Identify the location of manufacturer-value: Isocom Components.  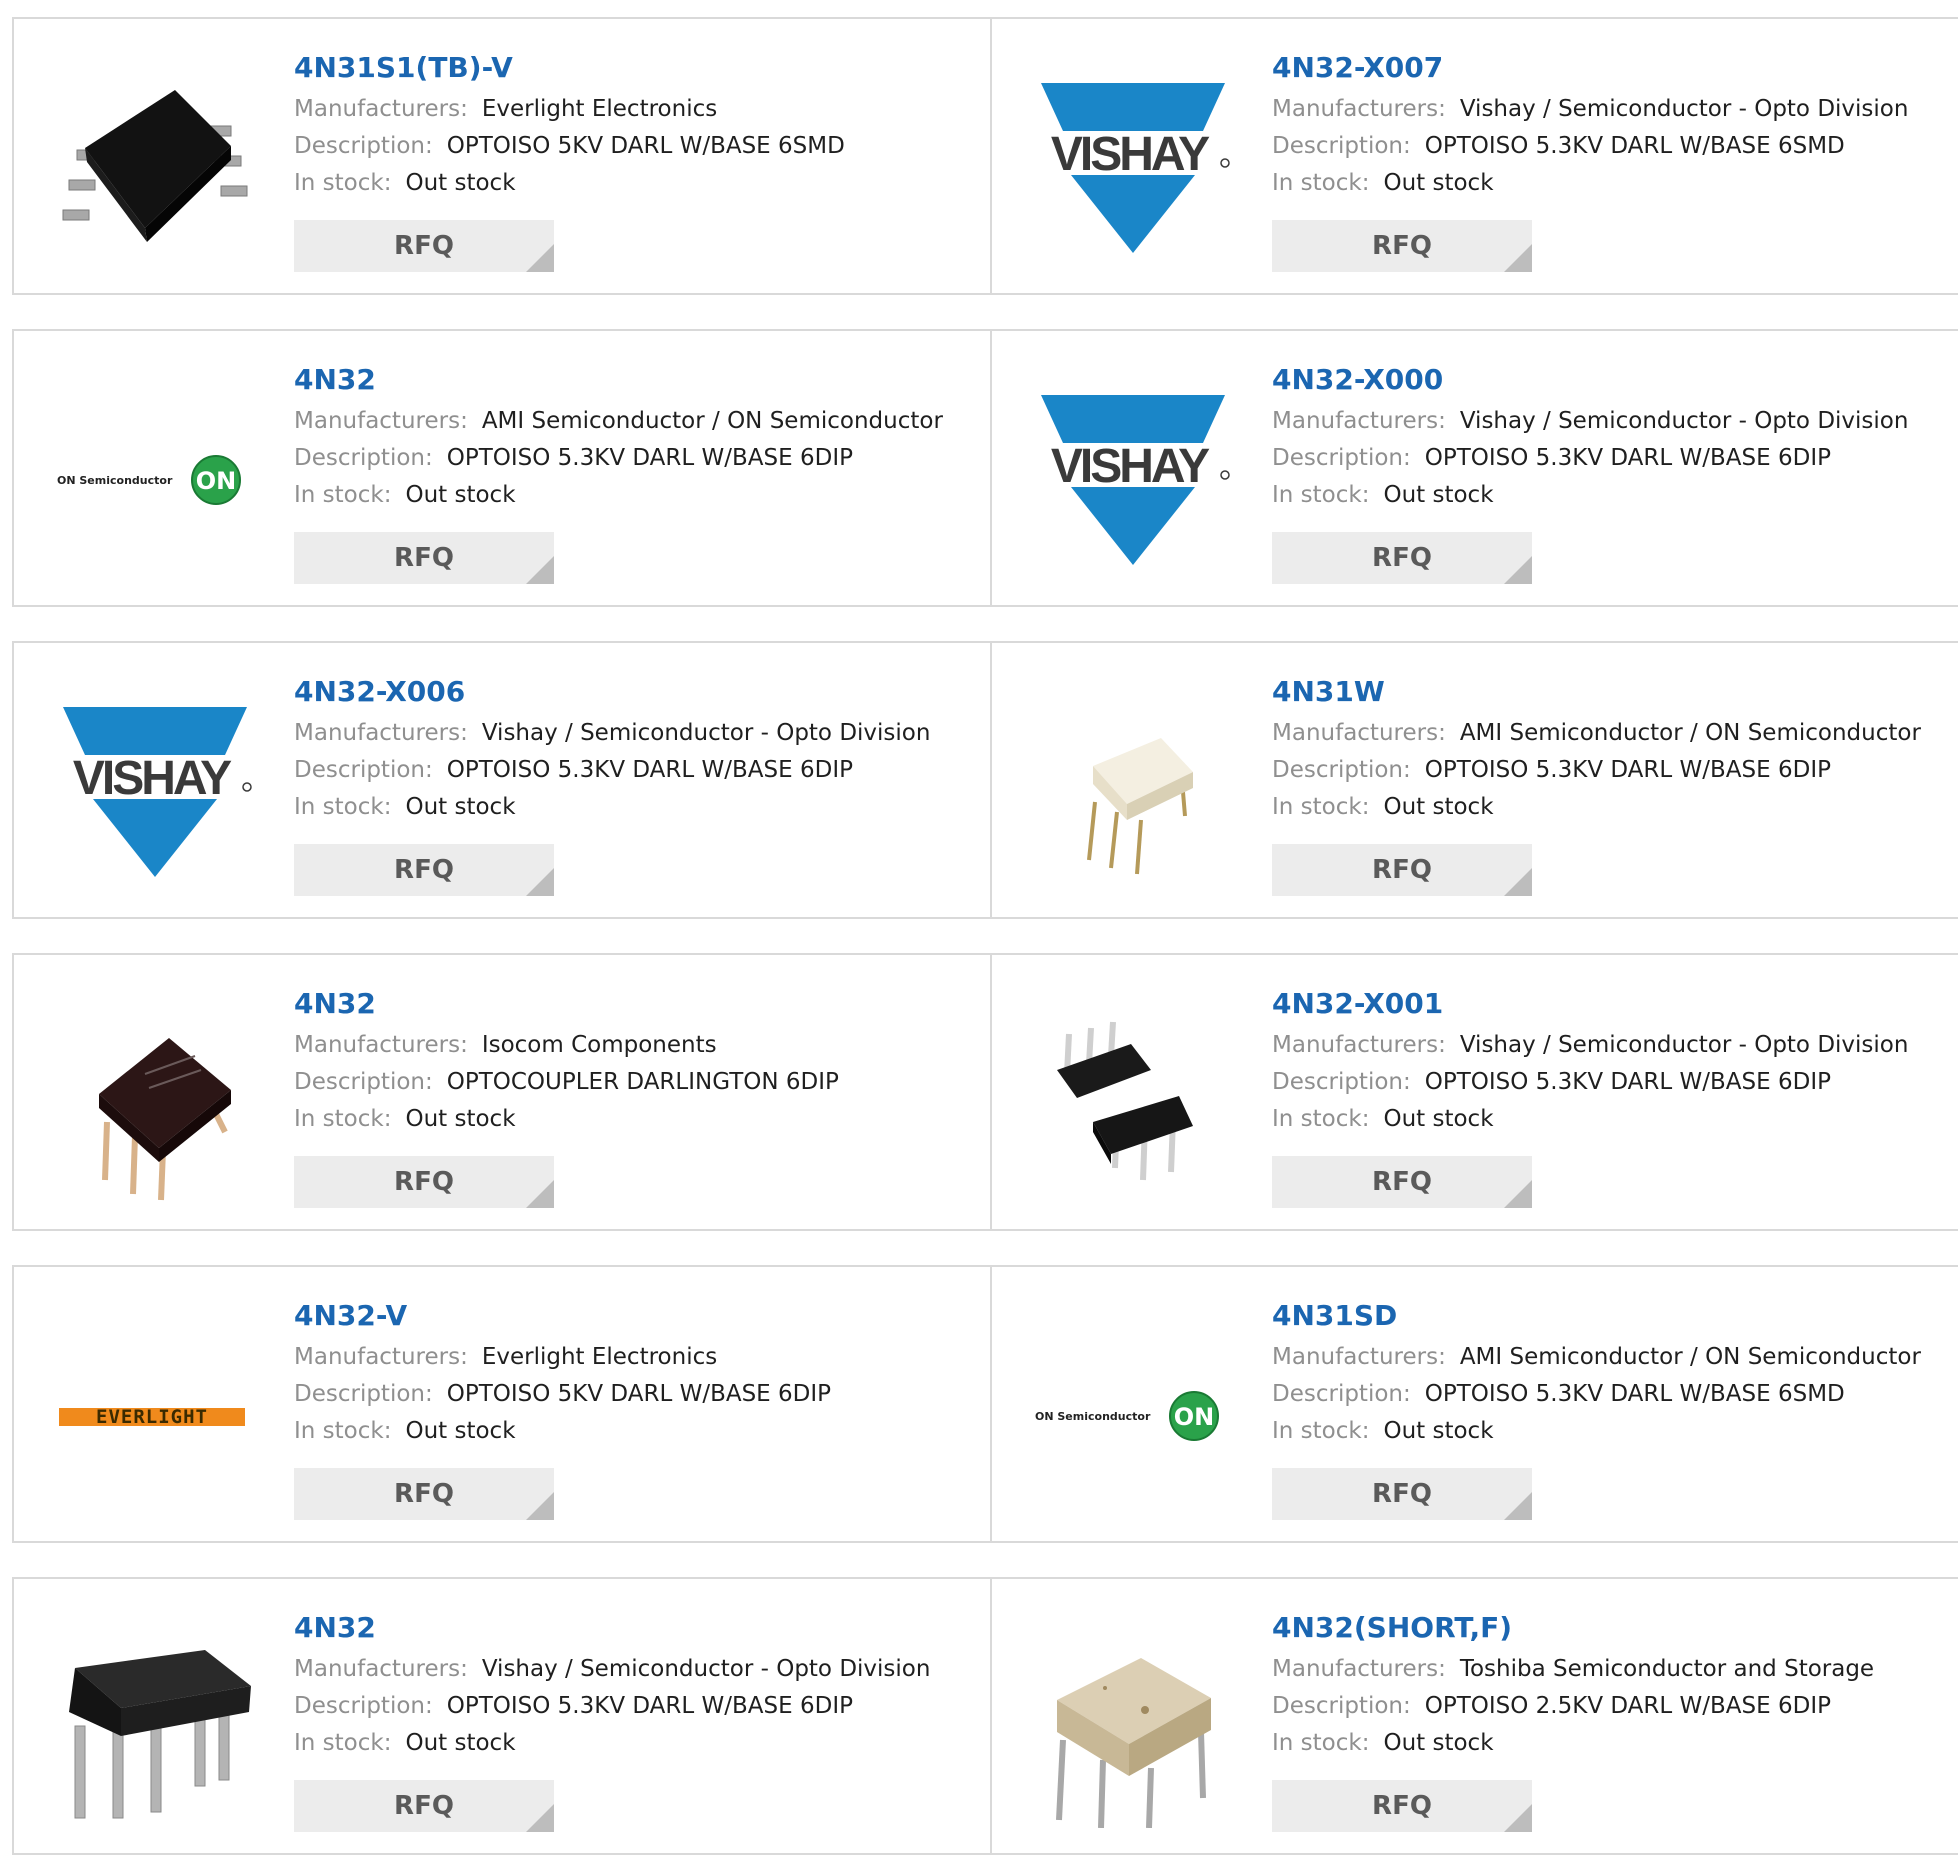
(599, 1045).